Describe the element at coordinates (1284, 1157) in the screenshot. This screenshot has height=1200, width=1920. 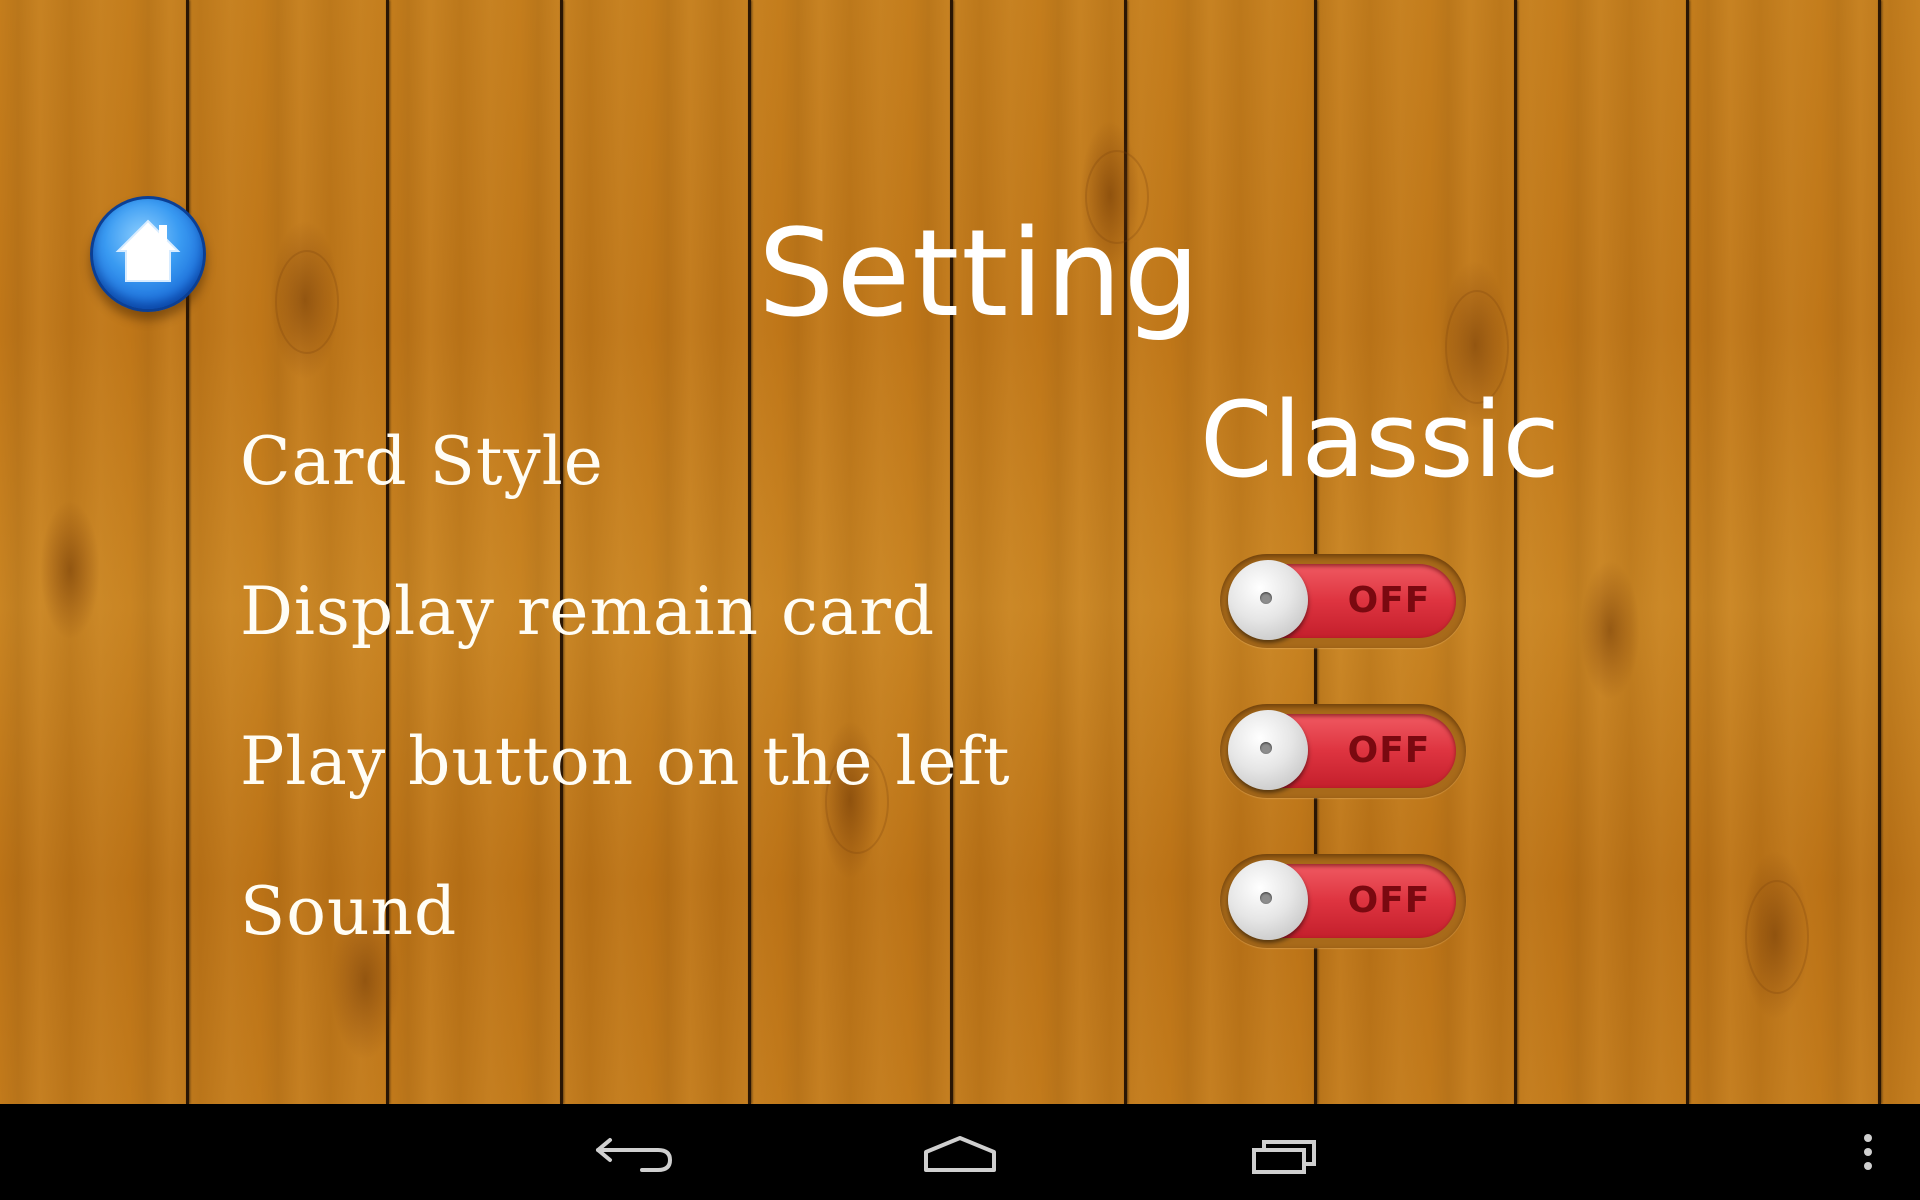
I see `recent-apps-icon` at that location.